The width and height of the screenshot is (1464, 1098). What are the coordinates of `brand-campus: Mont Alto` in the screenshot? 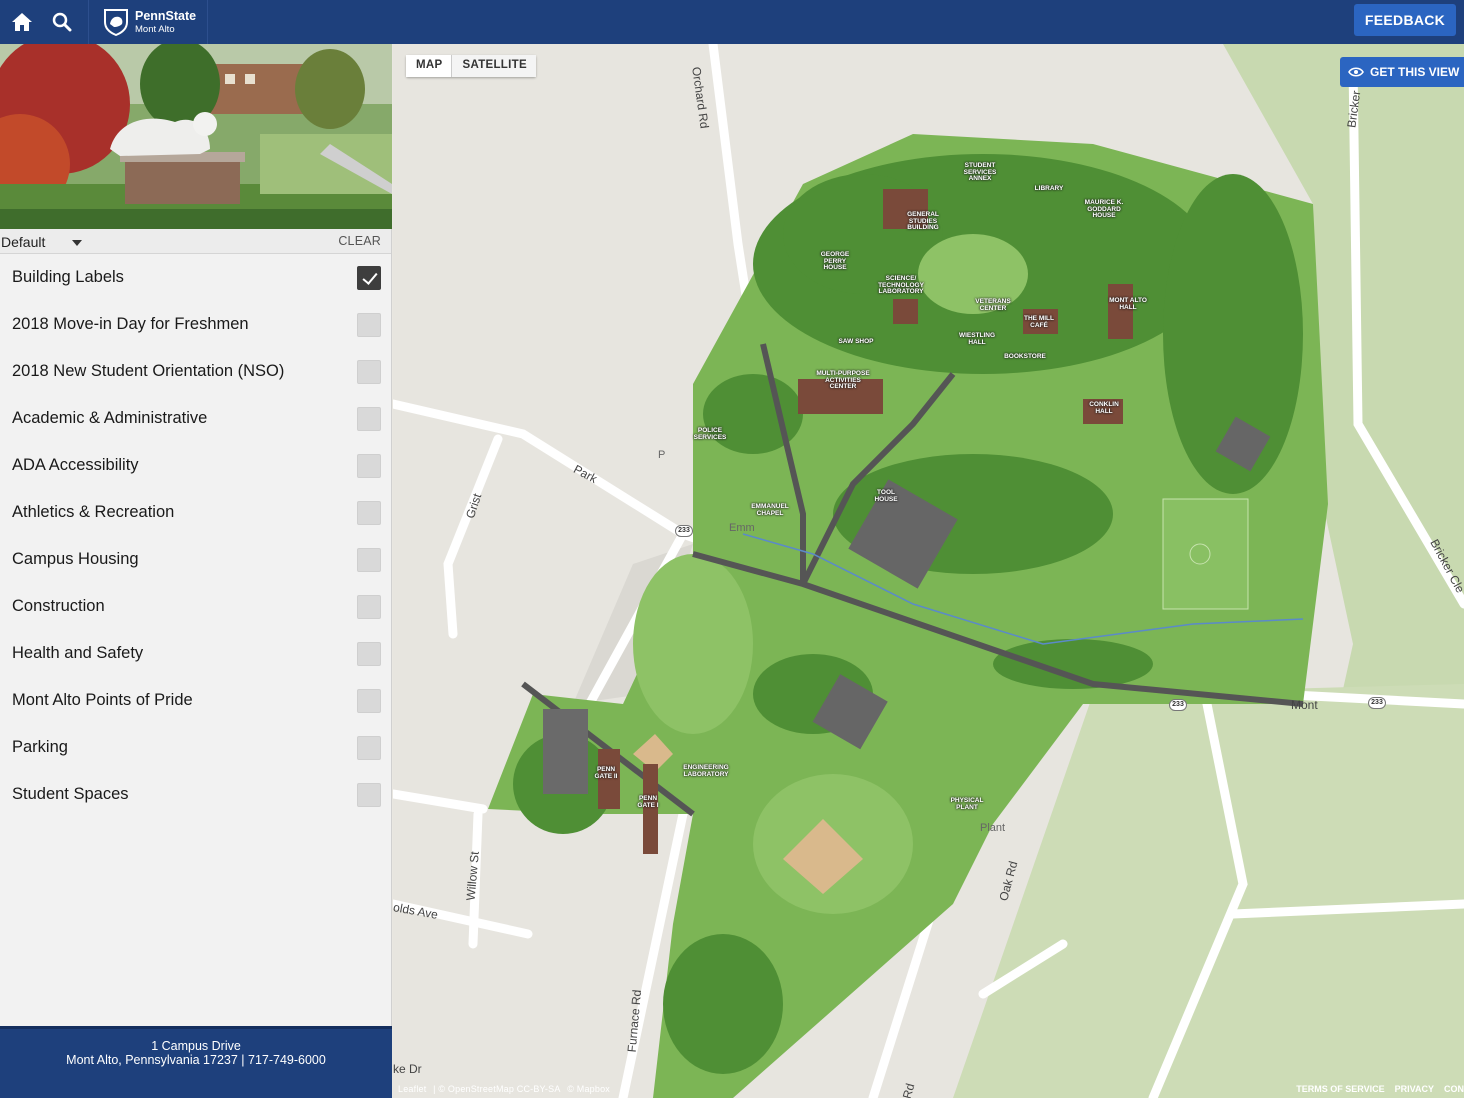 It's located at (155, 29).